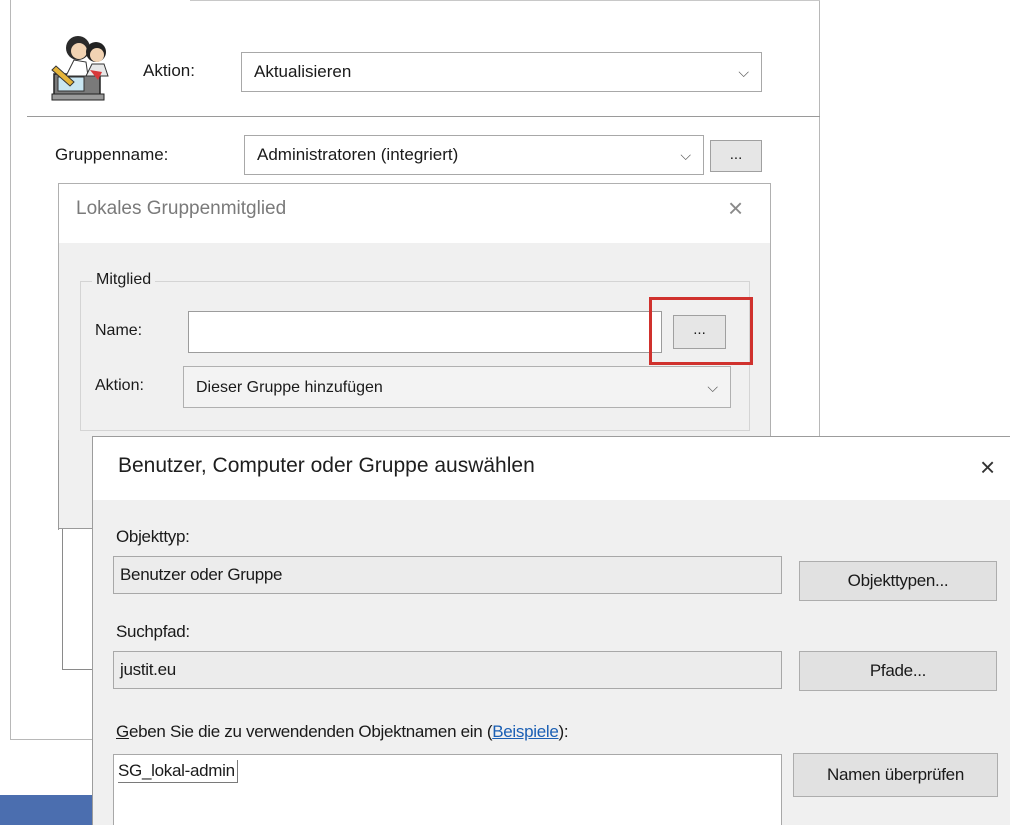 The image size is (1010, 825). What do you see at coordinates (457, 387) in the screenshot?
I see `member-action-combobox: Dieser Gruppe hinzufügen ⌵` at bounding box center [457, 387].